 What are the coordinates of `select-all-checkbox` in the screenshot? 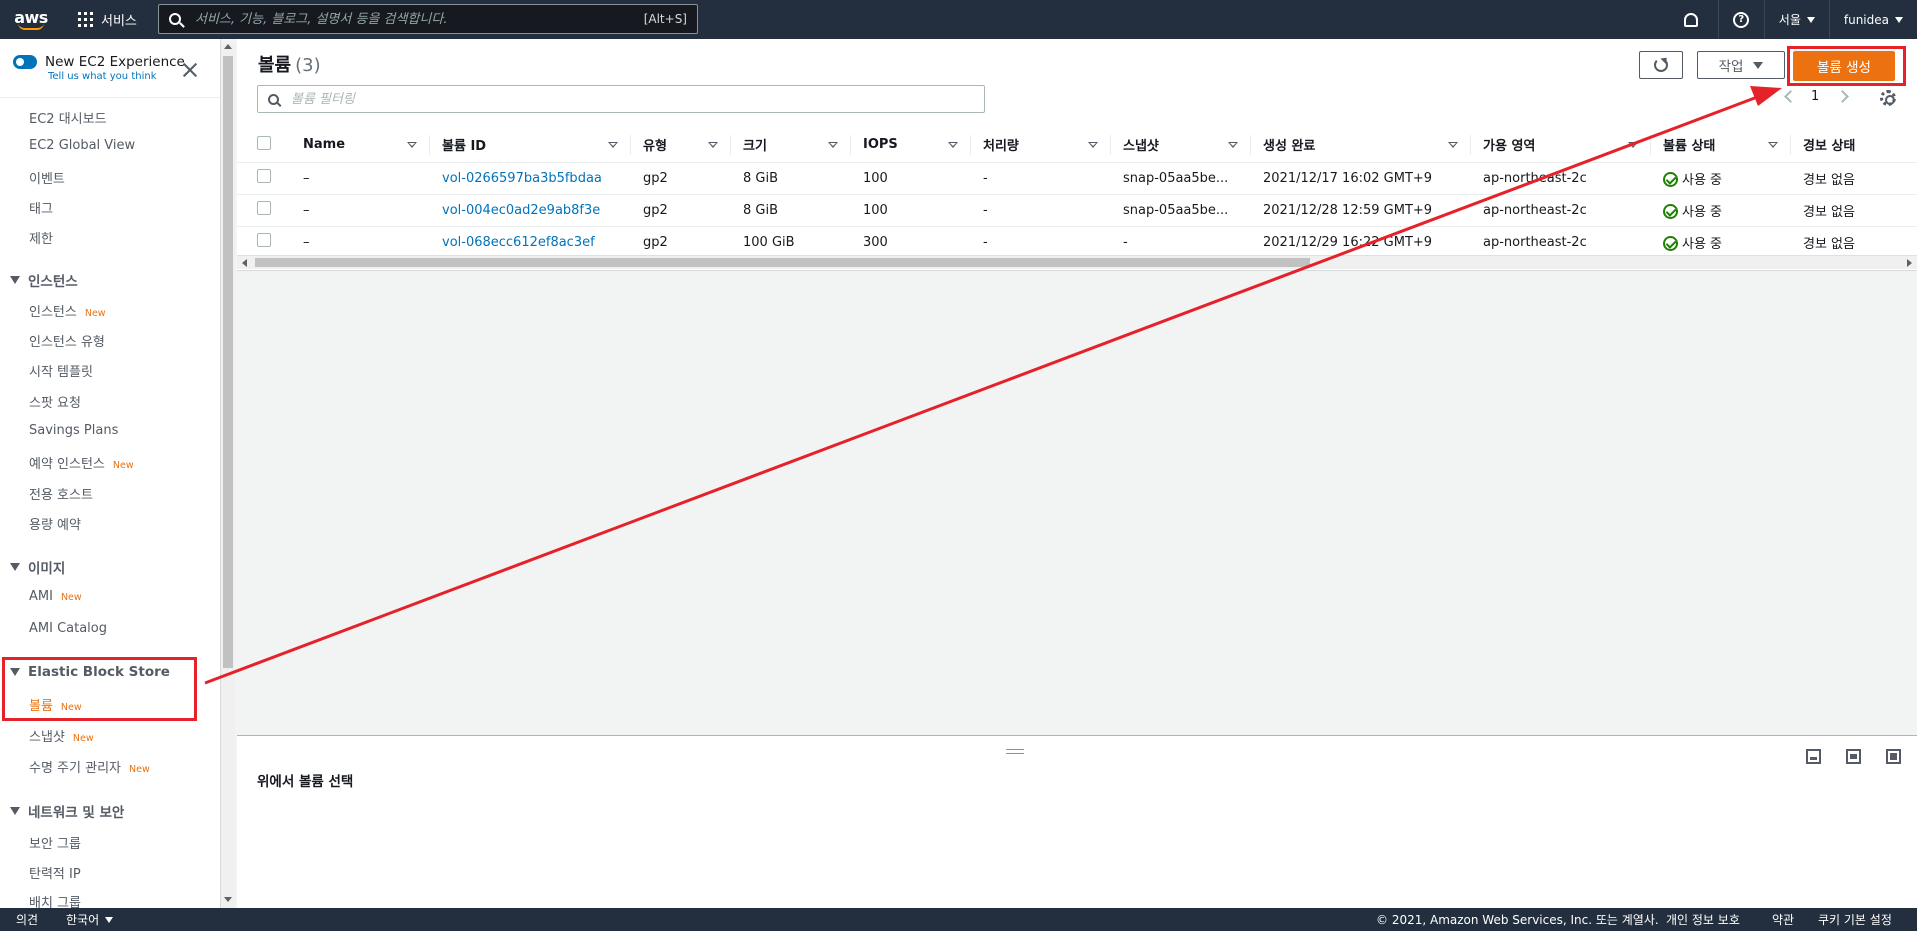 It's located at (264, 142).